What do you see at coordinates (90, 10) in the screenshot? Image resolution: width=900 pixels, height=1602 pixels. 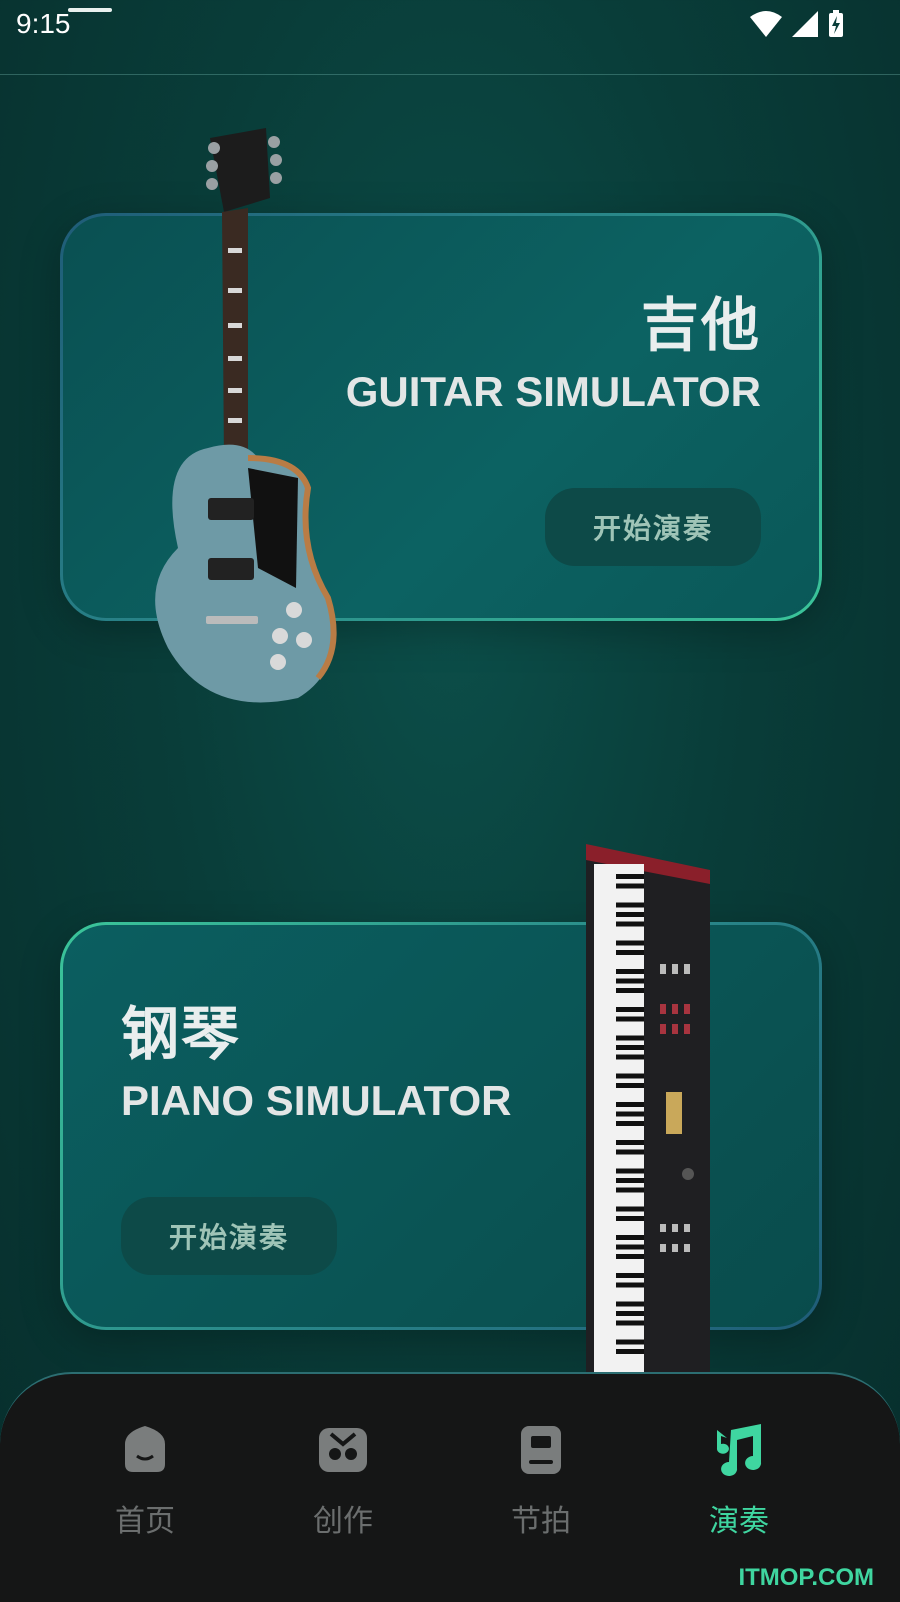 I see `notification-indicator` at bounding box center [90, 10].